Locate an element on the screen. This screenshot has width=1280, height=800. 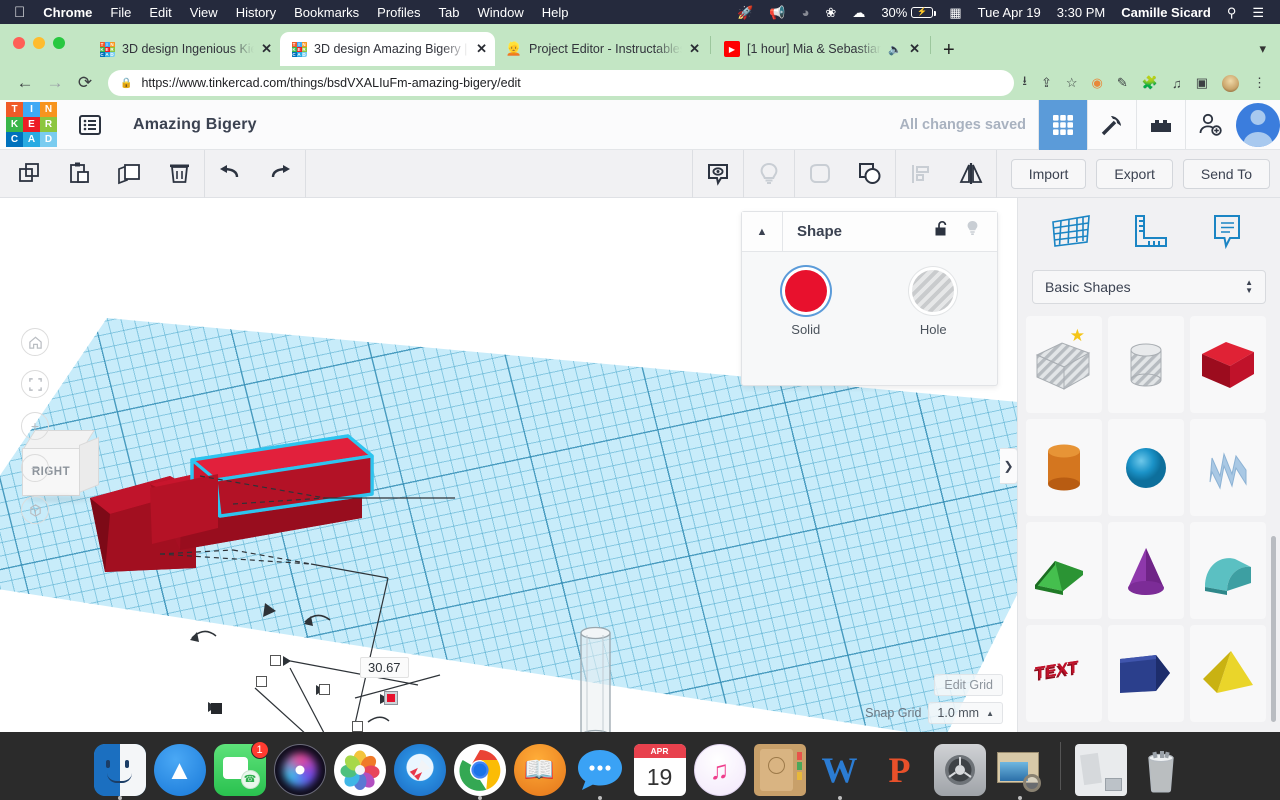
bookmark-star-icon: ☆ is located at coordinates (1072, 83).